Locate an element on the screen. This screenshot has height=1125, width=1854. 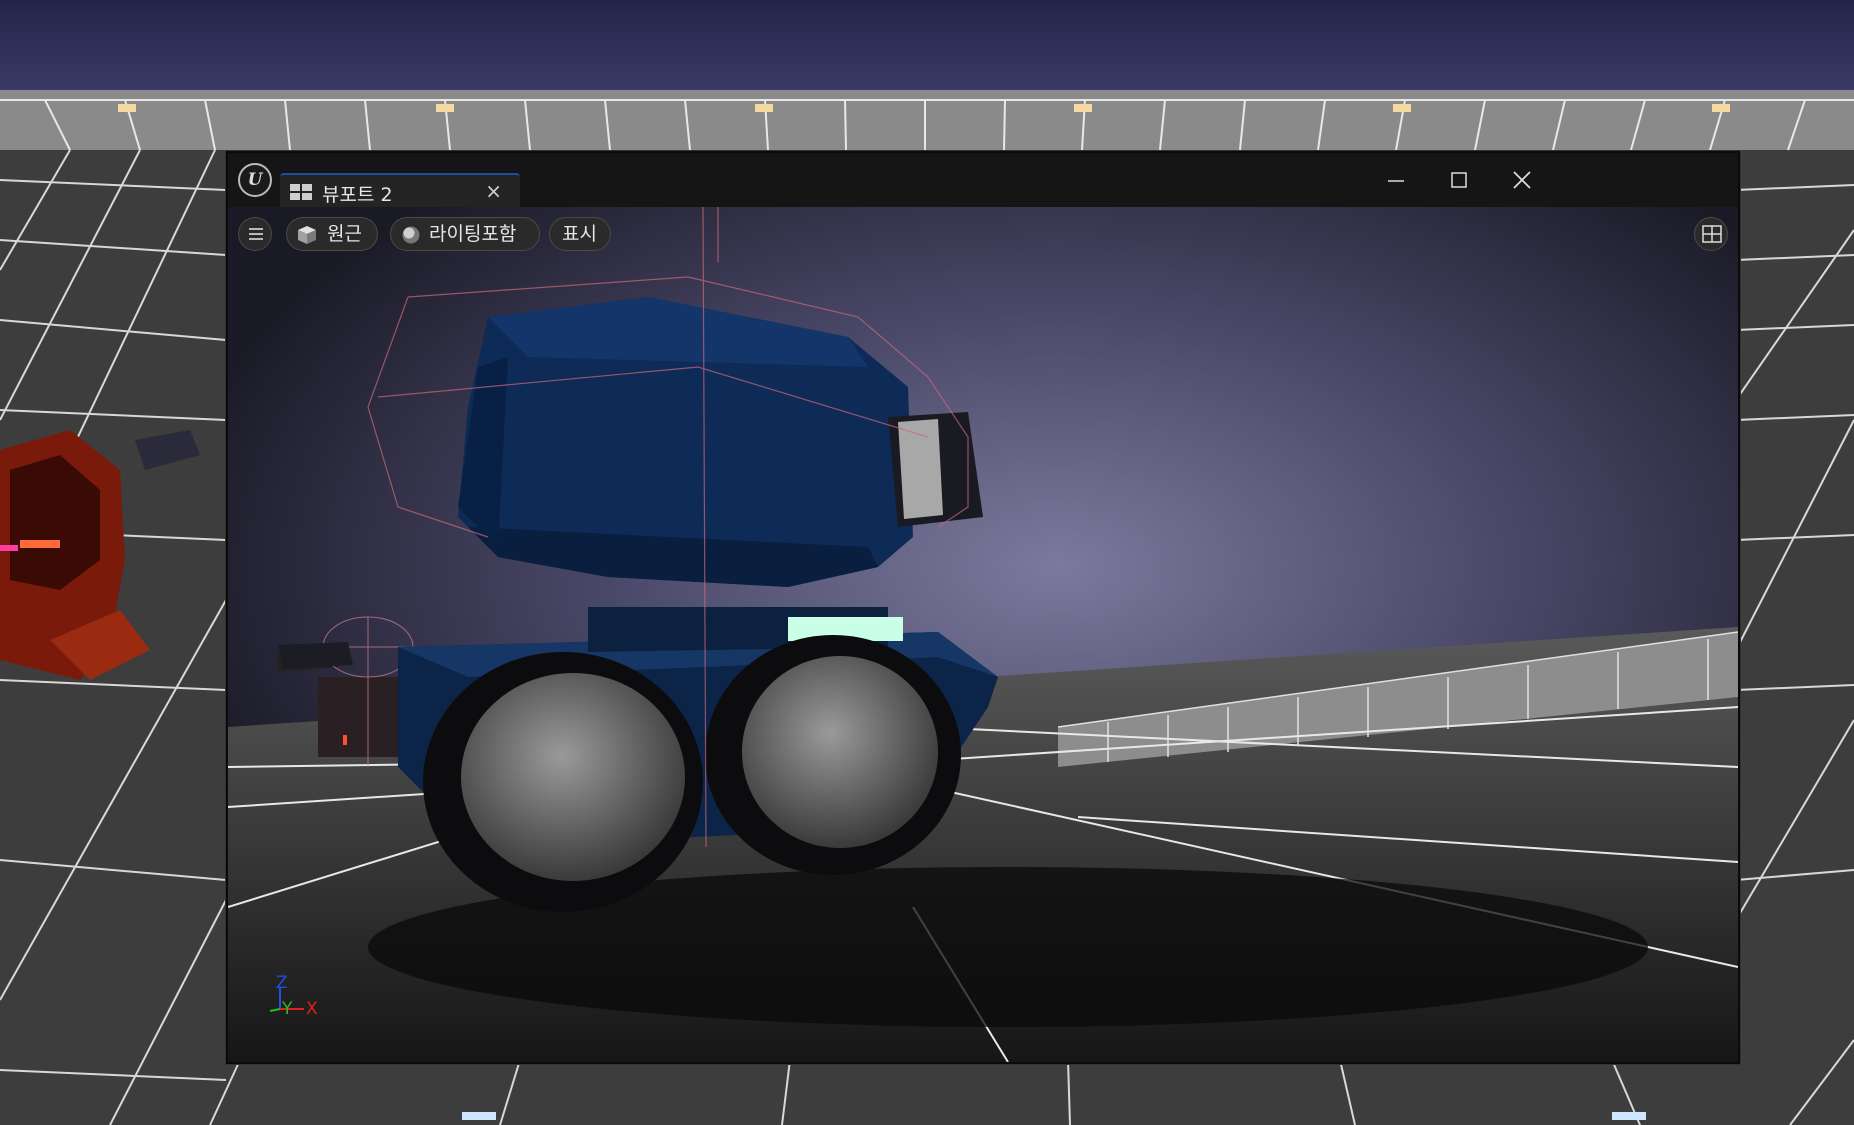
viewport-layout-button is located at coordinates (1711, 234).